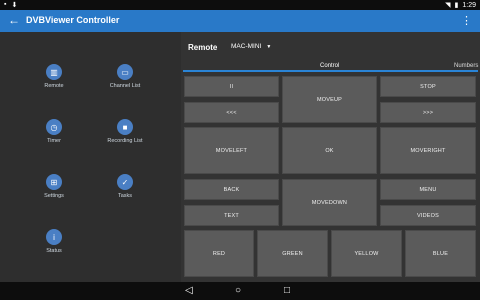 This screenshot has width=480, height=300. I want to click on back-button: BACK, so click(231, 189).